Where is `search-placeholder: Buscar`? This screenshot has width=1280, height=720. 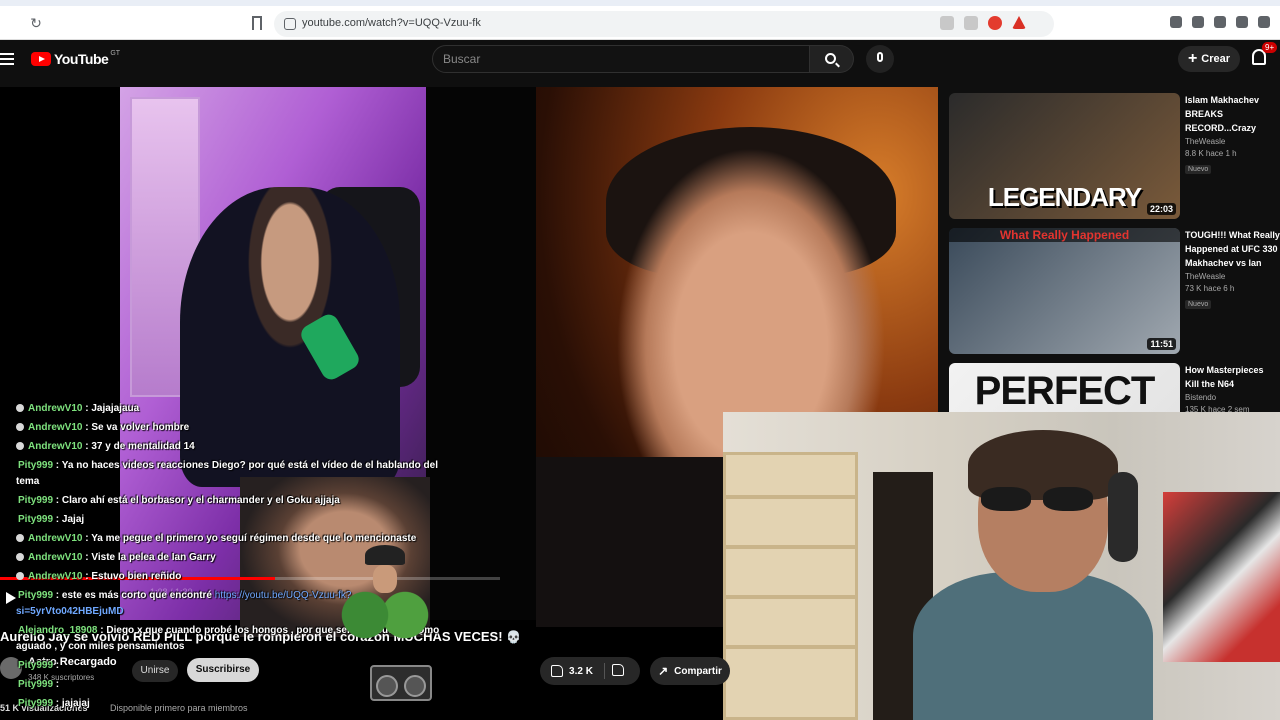
search-placeholder: Buscar is located at coordinates (462, 59).